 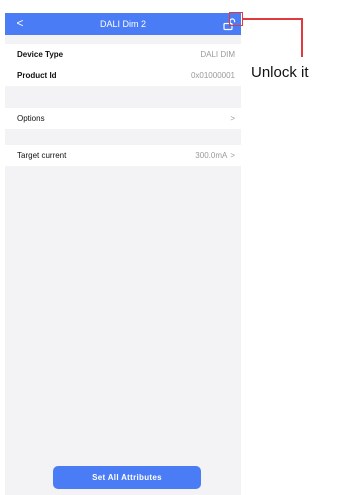 I want to click on device-type-value: DALI DIM, so click(x=217, y=54).